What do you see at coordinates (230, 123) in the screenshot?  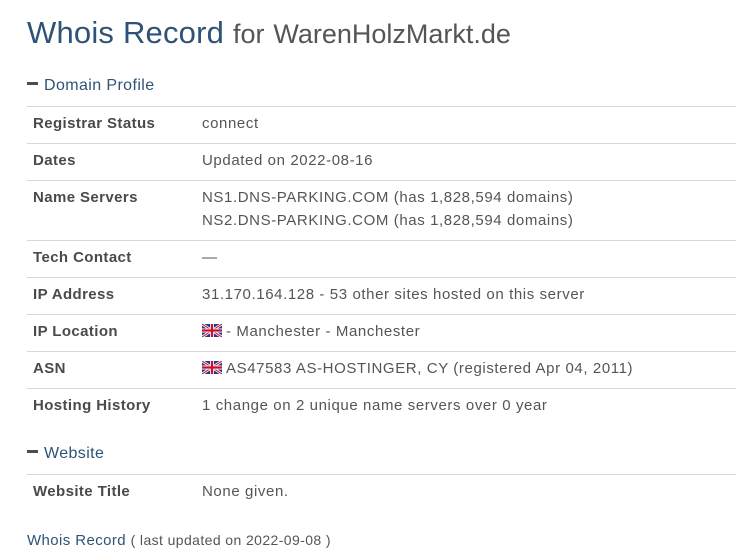 I see `row-value: connect` at bounding box center [230, 123].